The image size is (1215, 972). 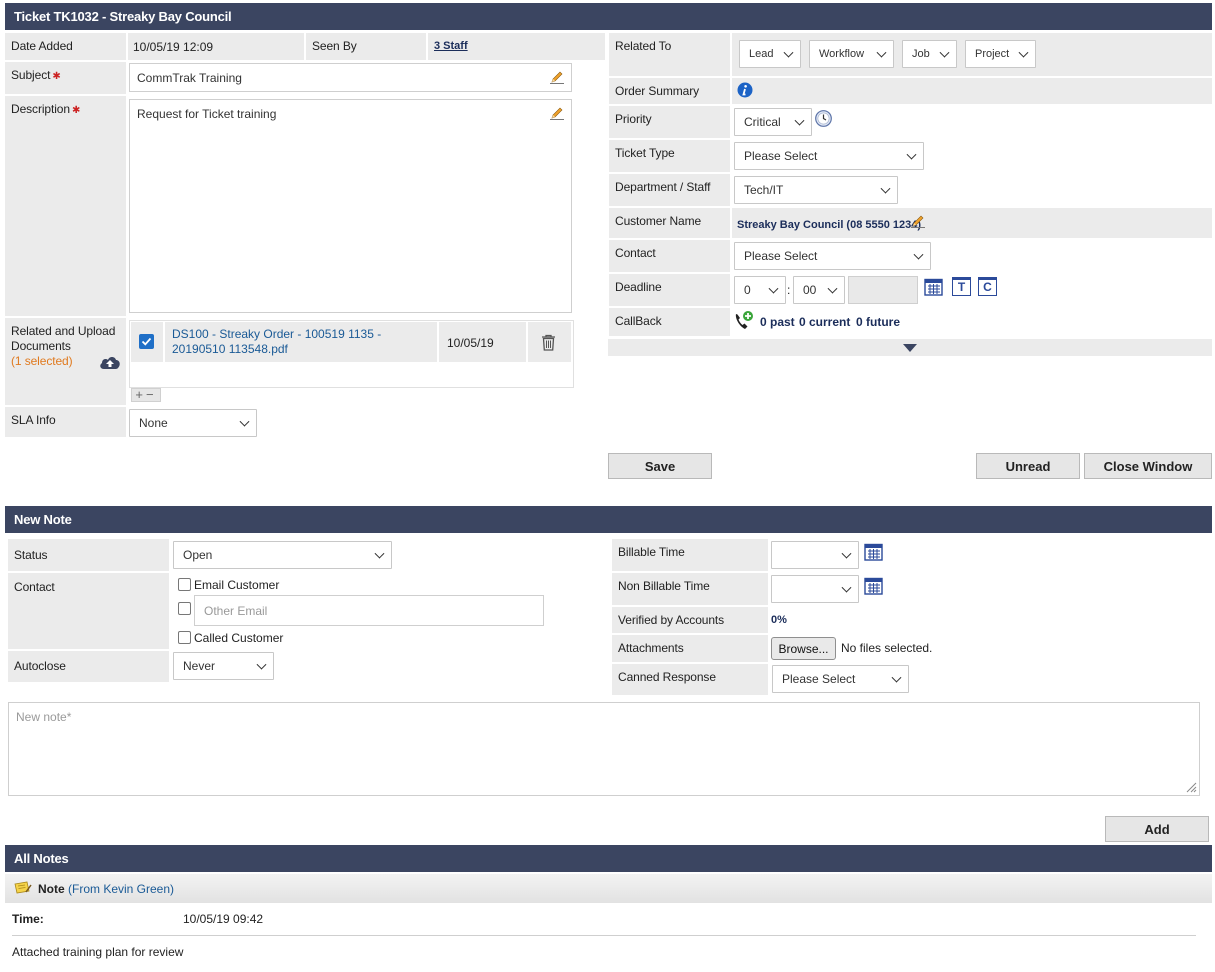 I want to click on add-note-button: Add, so click(x=1157, y=829).